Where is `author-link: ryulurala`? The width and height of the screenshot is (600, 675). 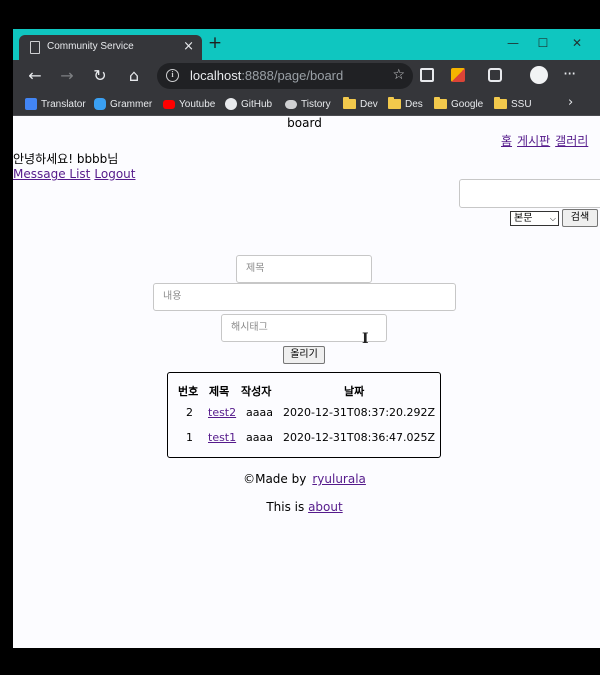
author-link: ryulurala is located at coordinates (339, 479).